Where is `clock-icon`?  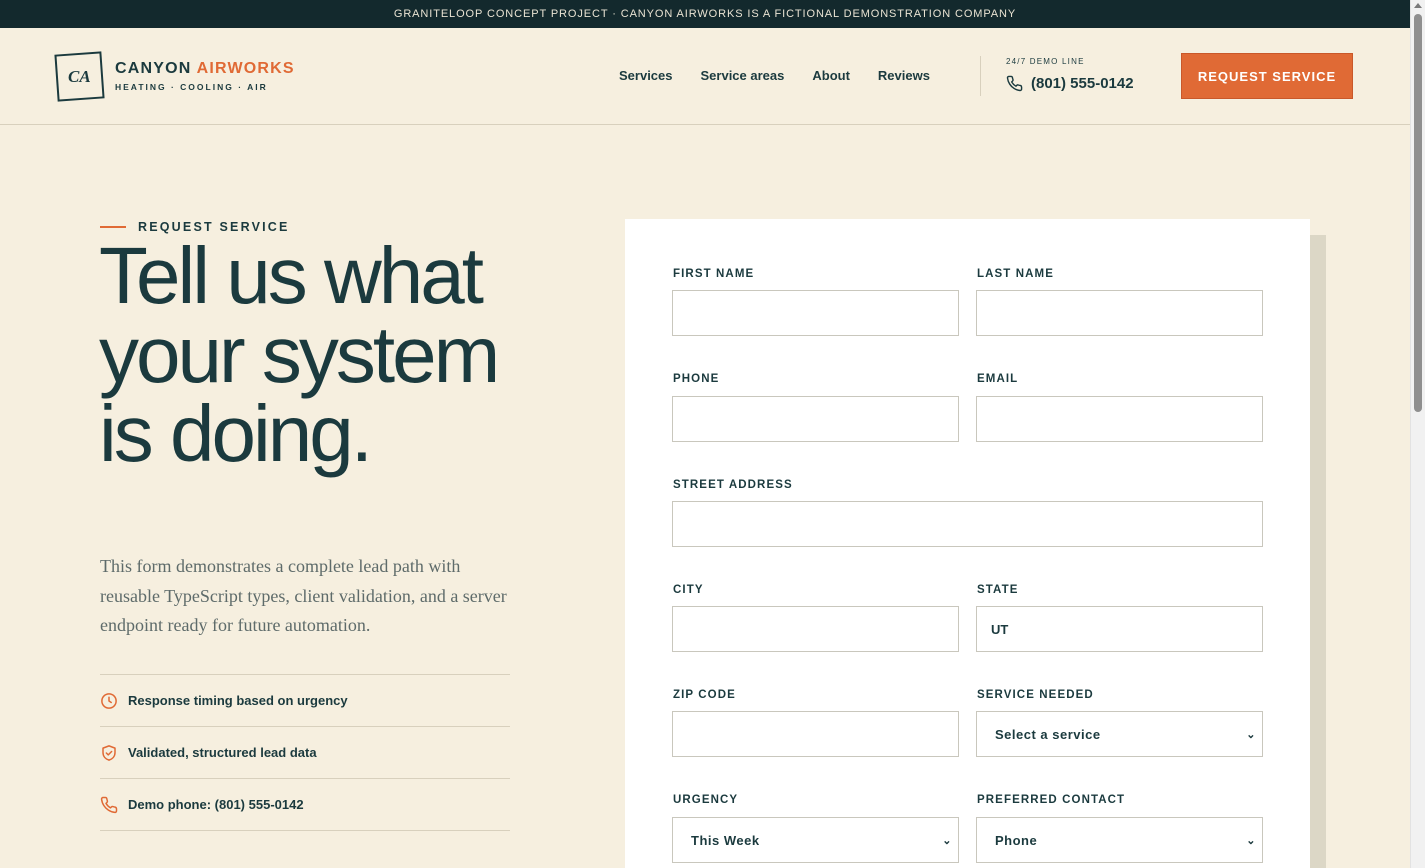
clock-icon is located at coordinates (109, 700).